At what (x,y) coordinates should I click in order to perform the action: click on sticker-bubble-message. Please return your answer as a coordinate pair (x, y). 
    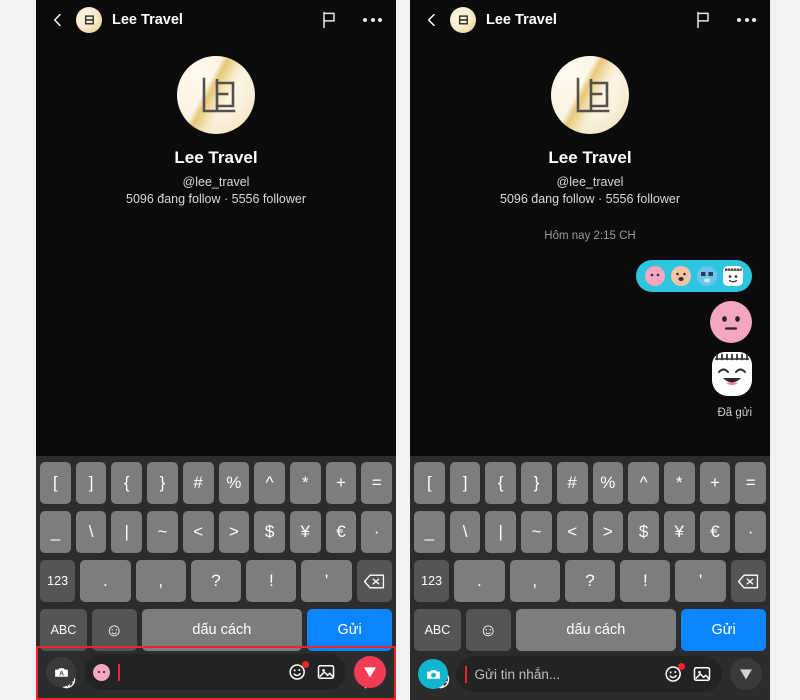
    Looking at the image, I should click on (694, 276).